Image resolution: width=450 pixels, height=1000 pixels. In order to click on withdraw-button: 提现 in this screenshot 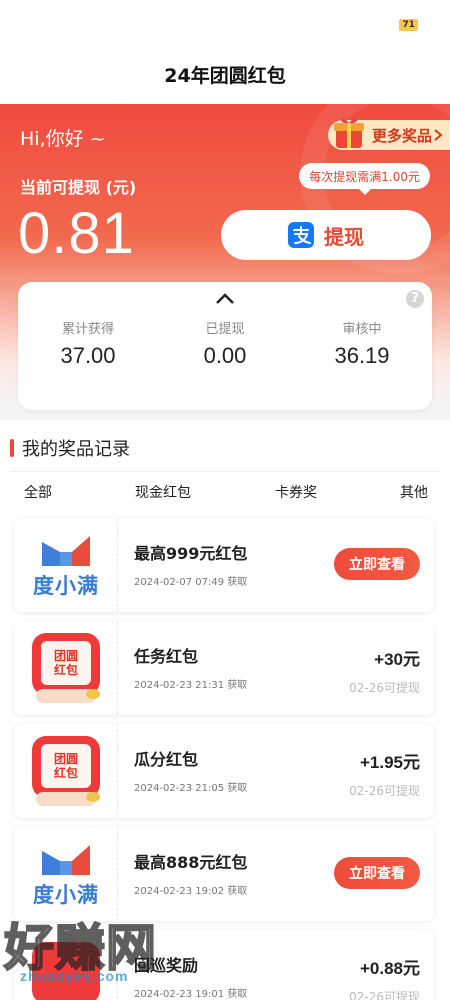, I will do `click(326, 235)`.